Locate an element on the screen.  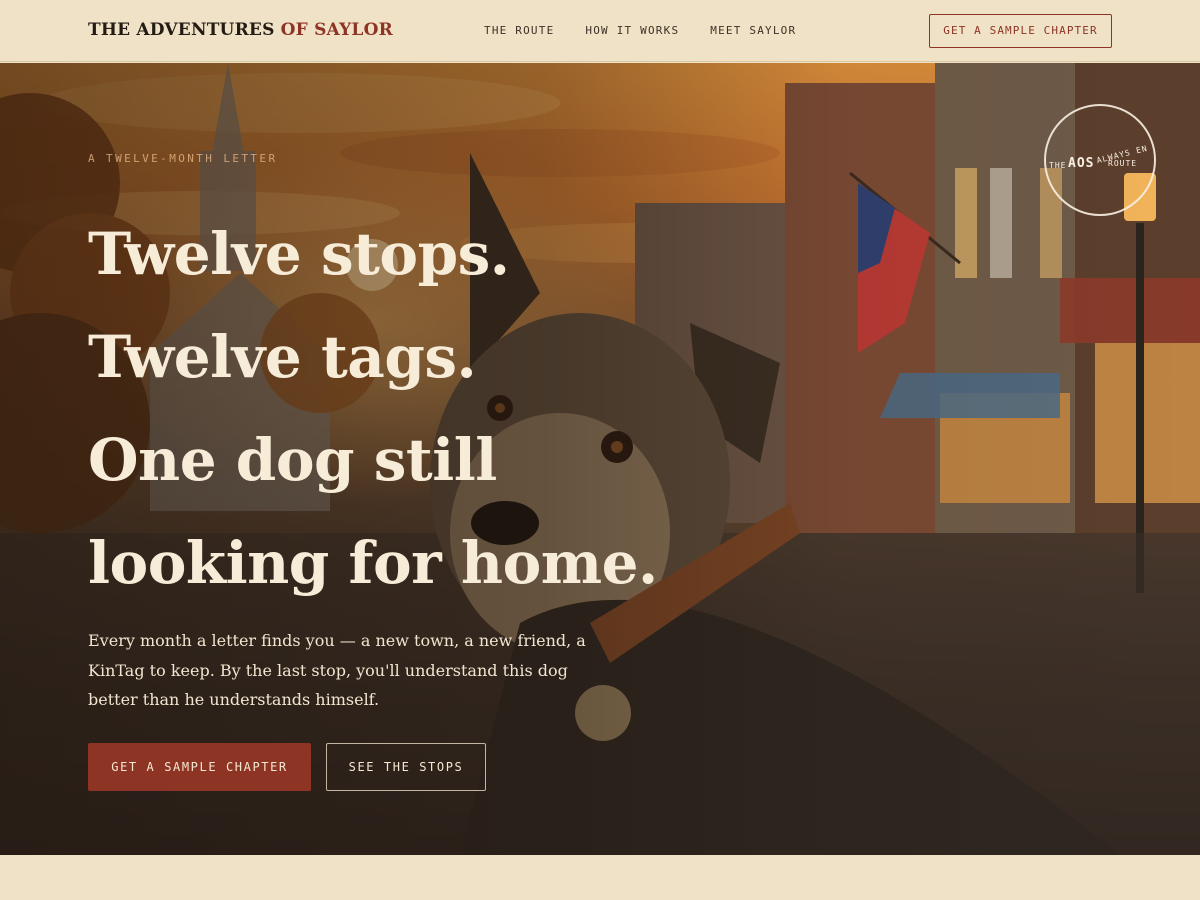
always-en-route-stamp: THE AOS ALWAYS EN ROUTE is located at coordinates (1100, 160).